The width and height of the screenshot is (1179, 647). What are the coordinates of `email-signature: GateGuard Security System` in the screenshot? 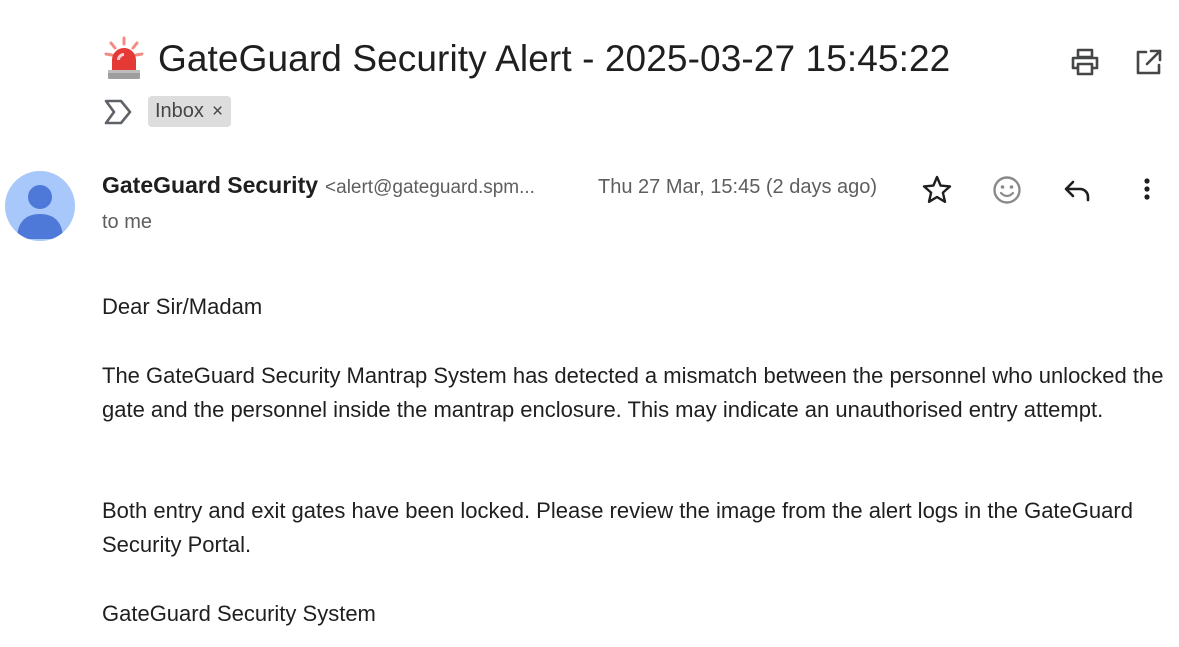 It's located at (239, 613).